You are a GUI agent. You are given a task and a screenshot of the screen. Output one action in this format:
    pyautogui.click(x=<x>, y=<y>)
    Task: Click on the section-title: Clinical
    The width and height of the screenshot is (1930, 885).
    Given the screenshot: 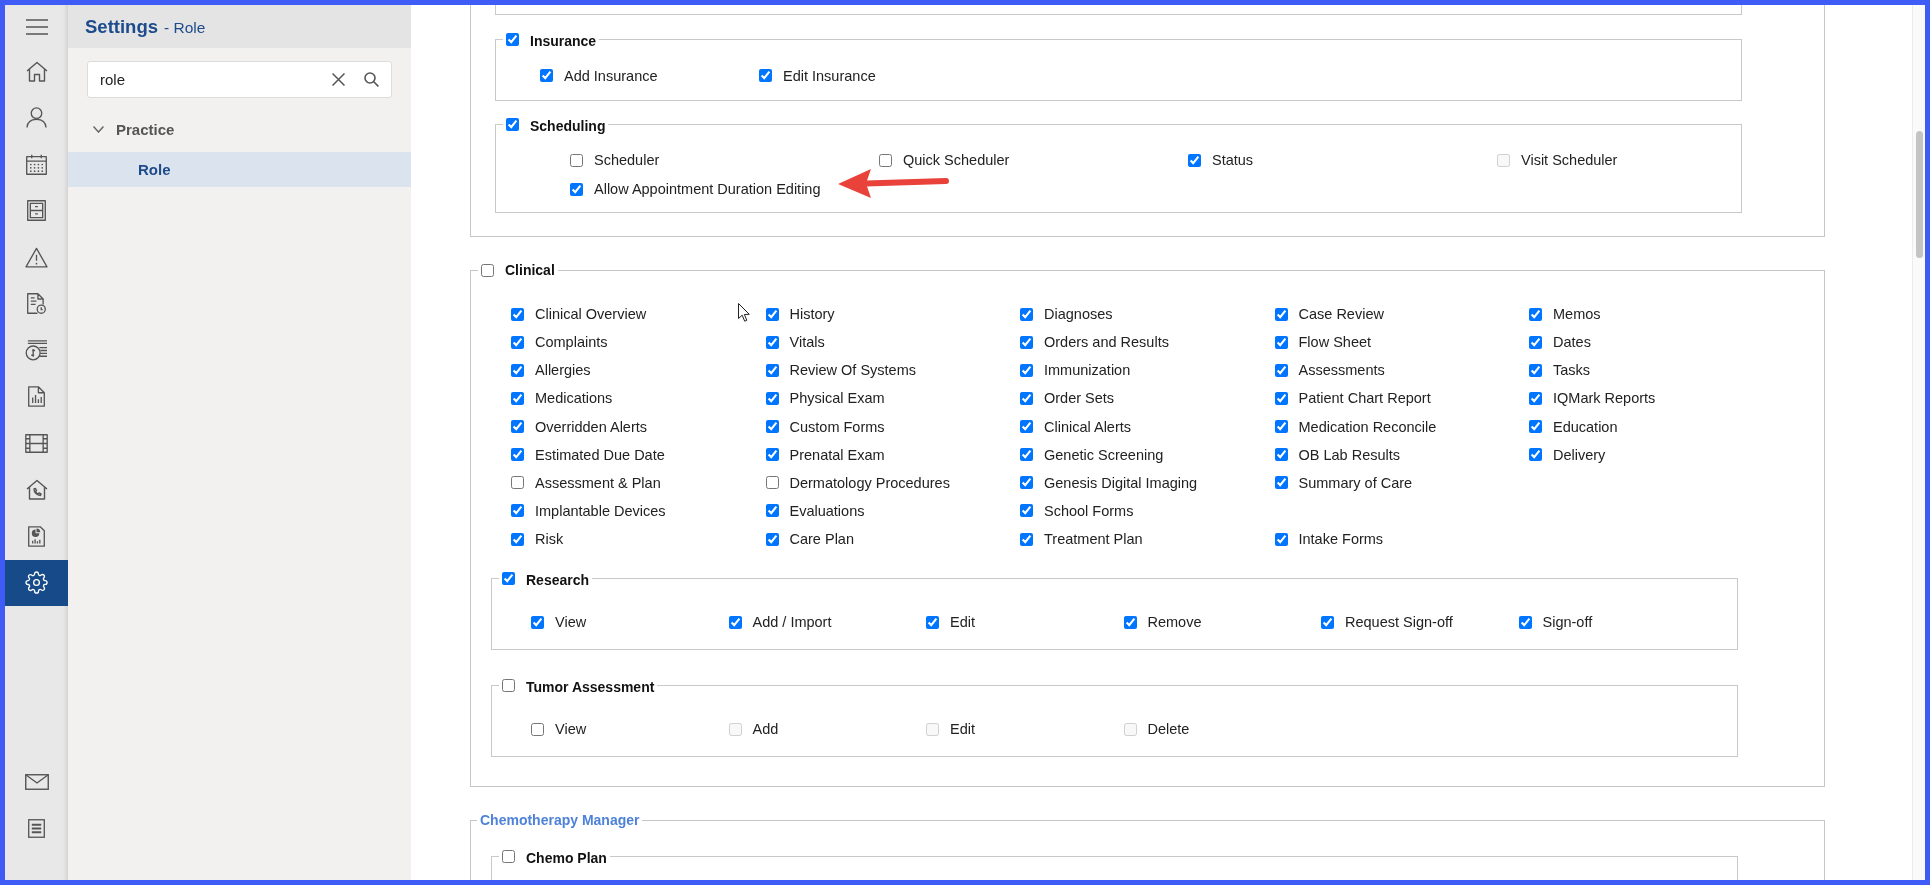 What is the action you would take?
    pyautogui.click(x=530, y=270)
    